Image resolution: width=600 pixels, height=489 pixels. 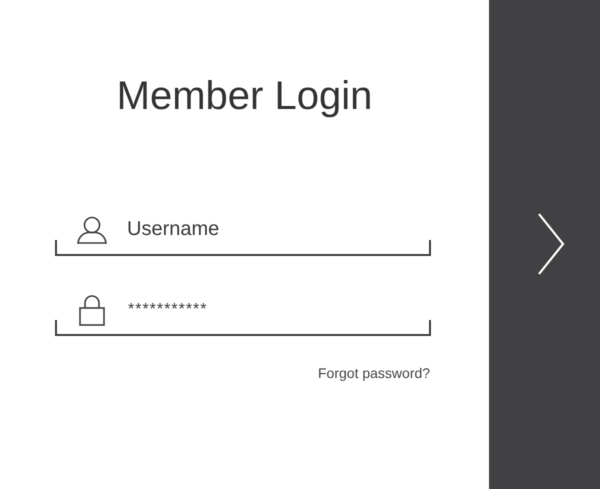 What do you see at coordinates (252, 229) in the screenshot?
I see `username-input: Username` at bounding box center [252, 229].